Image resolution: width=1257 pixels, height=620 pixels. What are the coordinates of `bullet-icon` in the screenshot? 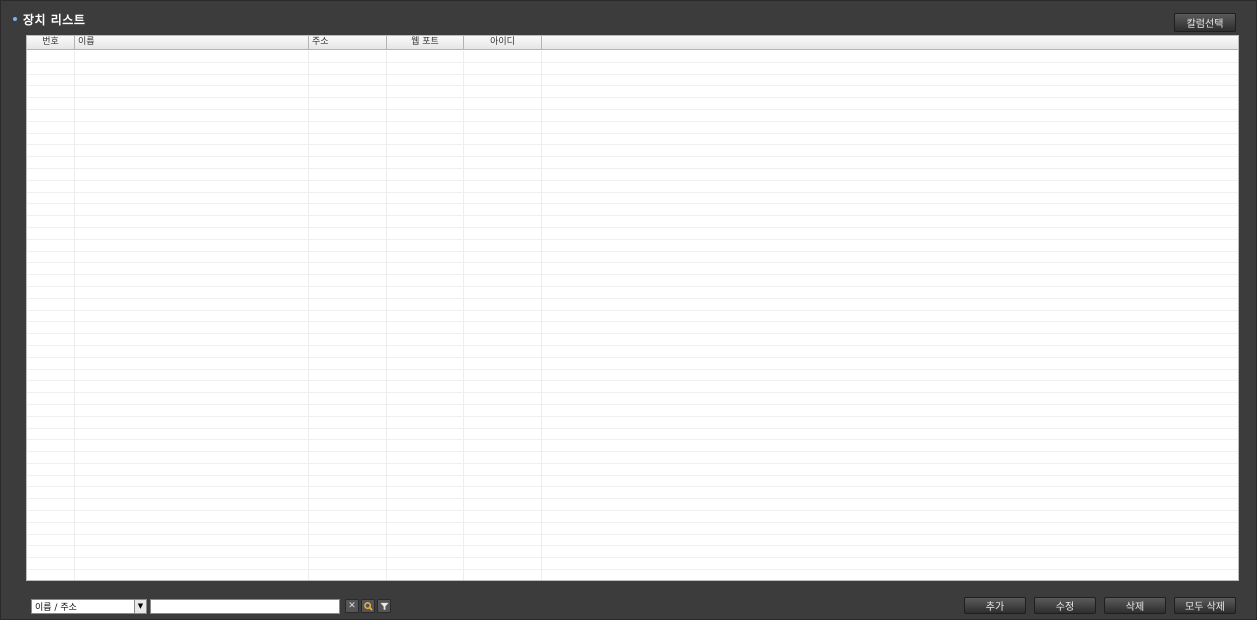 It's located at (15, 19).